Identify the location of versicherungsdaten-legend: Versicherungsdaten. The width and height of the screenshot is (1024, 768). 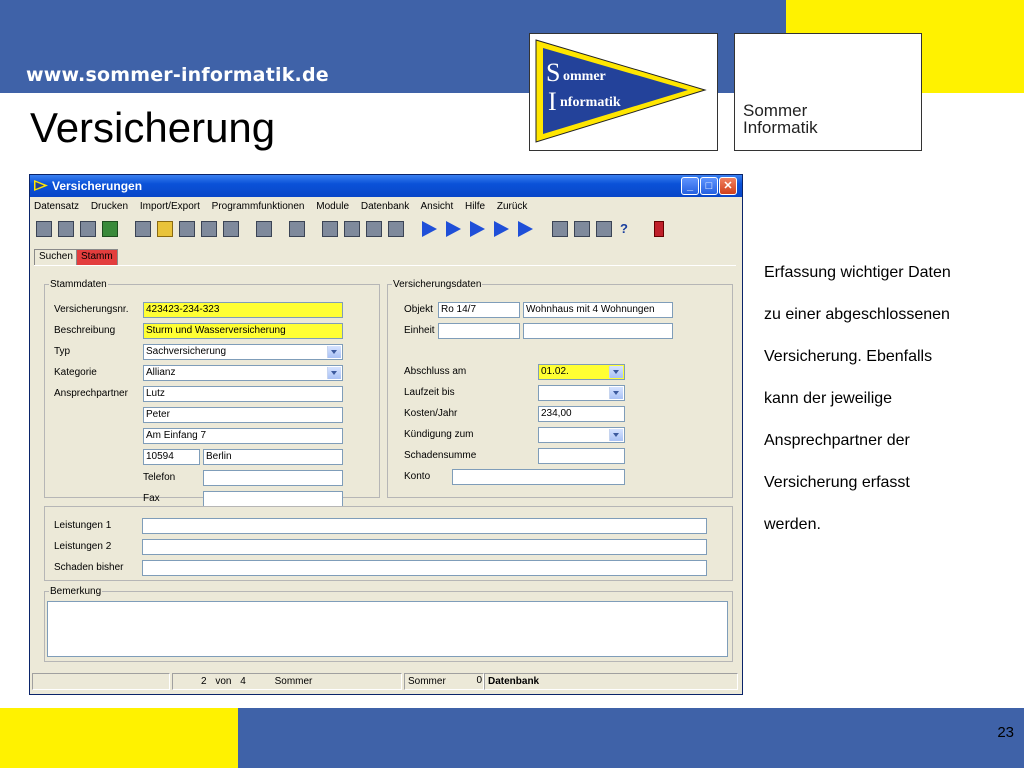
(437, 284).